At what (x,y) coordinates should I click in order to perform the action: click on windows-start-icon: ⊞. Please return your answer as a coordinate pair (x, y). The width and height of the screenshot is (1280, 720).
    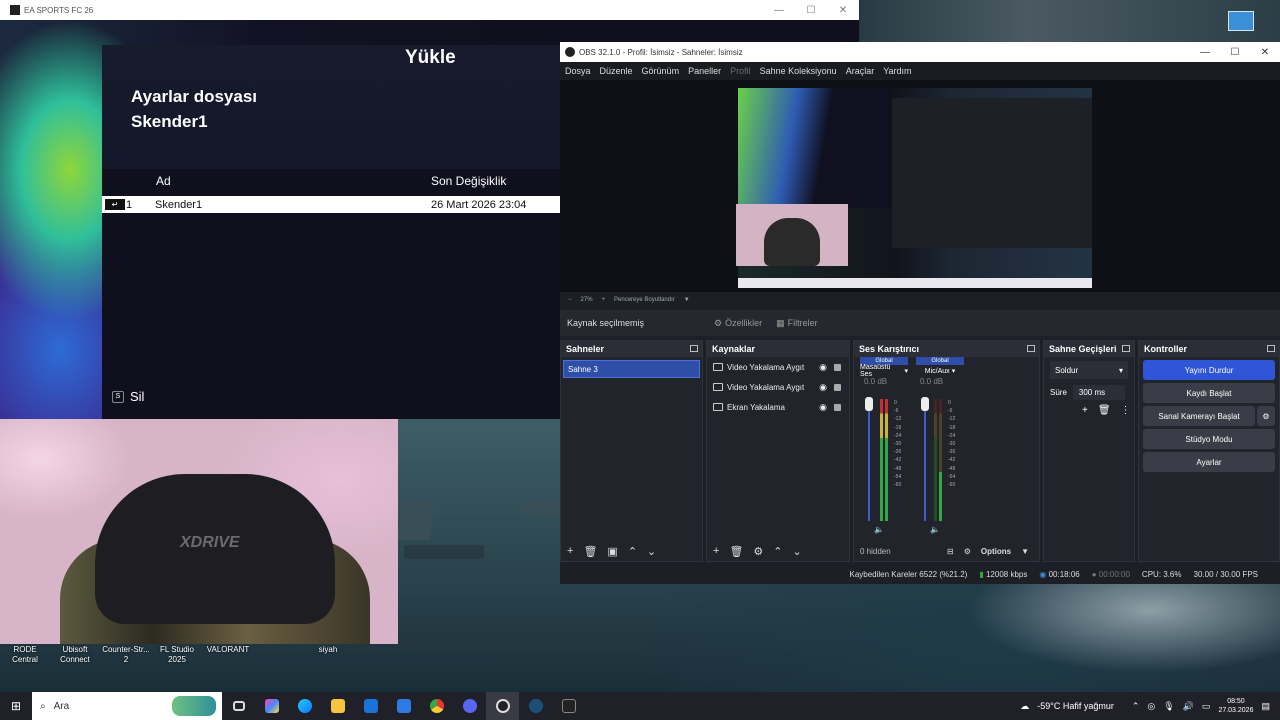
    Looking at the image, I should click on (16, 706).